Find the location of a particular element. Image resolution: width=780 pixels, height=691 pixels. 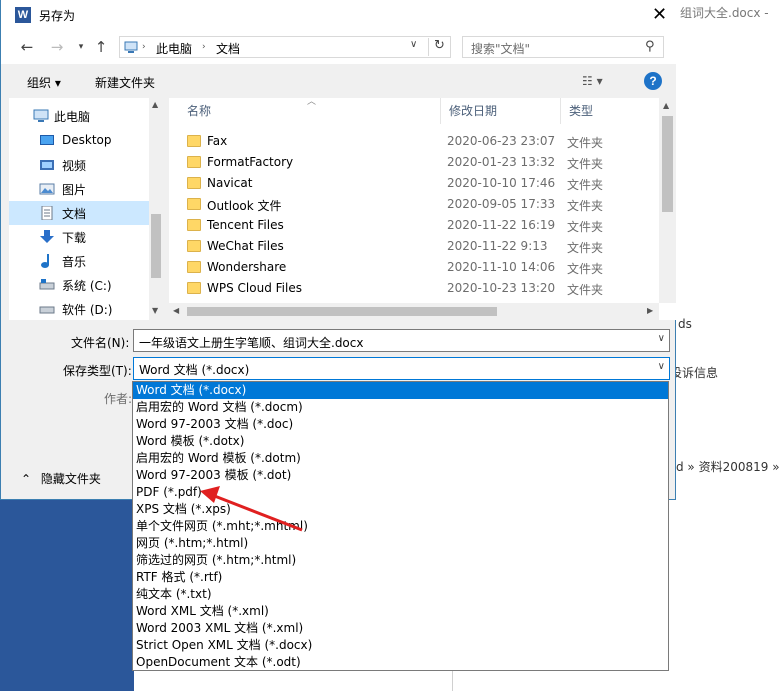

annotation-arrow-line is located at coordinates (257, 512).